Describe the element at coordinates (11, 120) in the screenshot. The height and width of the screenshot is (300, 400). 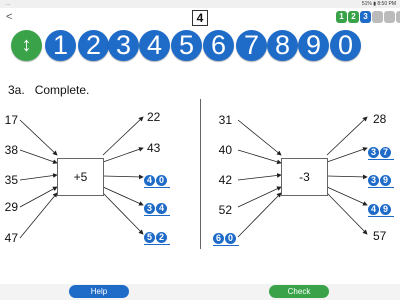
I see `left-input-1: 17` at that location.